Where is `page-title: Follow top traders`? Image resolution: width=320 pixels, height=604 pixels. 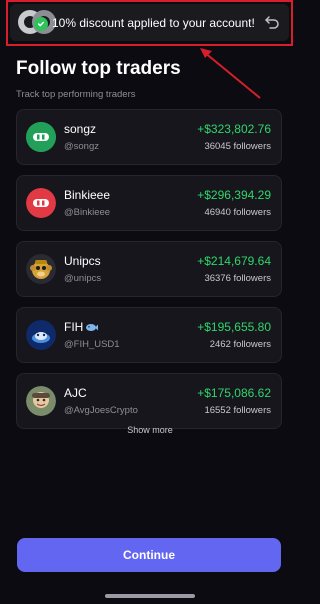 page-title: Follow top traders is located at coordinates (98, 68).